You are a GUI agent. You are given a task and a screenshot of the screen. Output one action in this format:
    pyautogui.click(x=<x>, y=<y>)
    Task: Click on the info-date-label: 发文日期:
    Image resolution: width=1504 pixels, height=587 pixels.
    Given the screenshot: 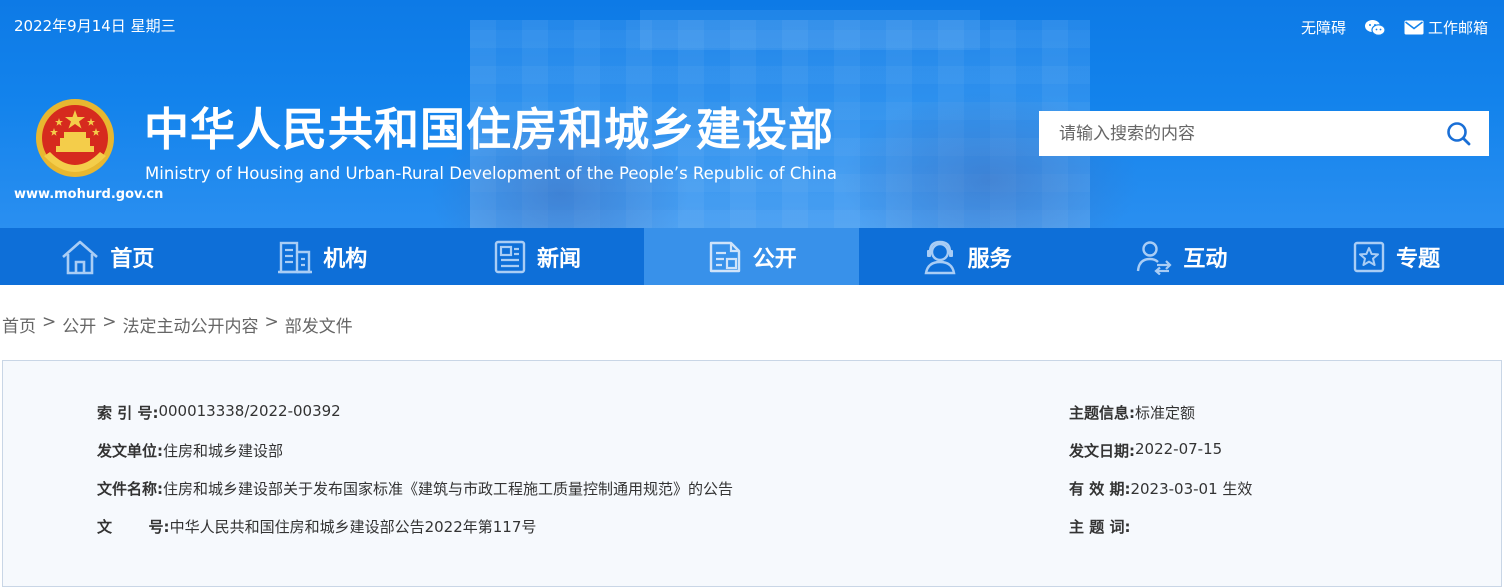 What is the action you would take?
    pyautogui.click(x=1102, y=451)
    